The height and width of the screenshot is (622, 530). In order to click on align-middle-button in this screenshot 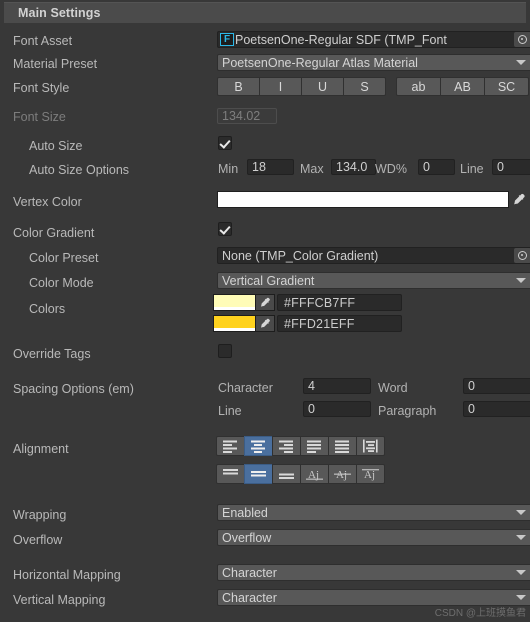, I will do `click(258, 474)`.